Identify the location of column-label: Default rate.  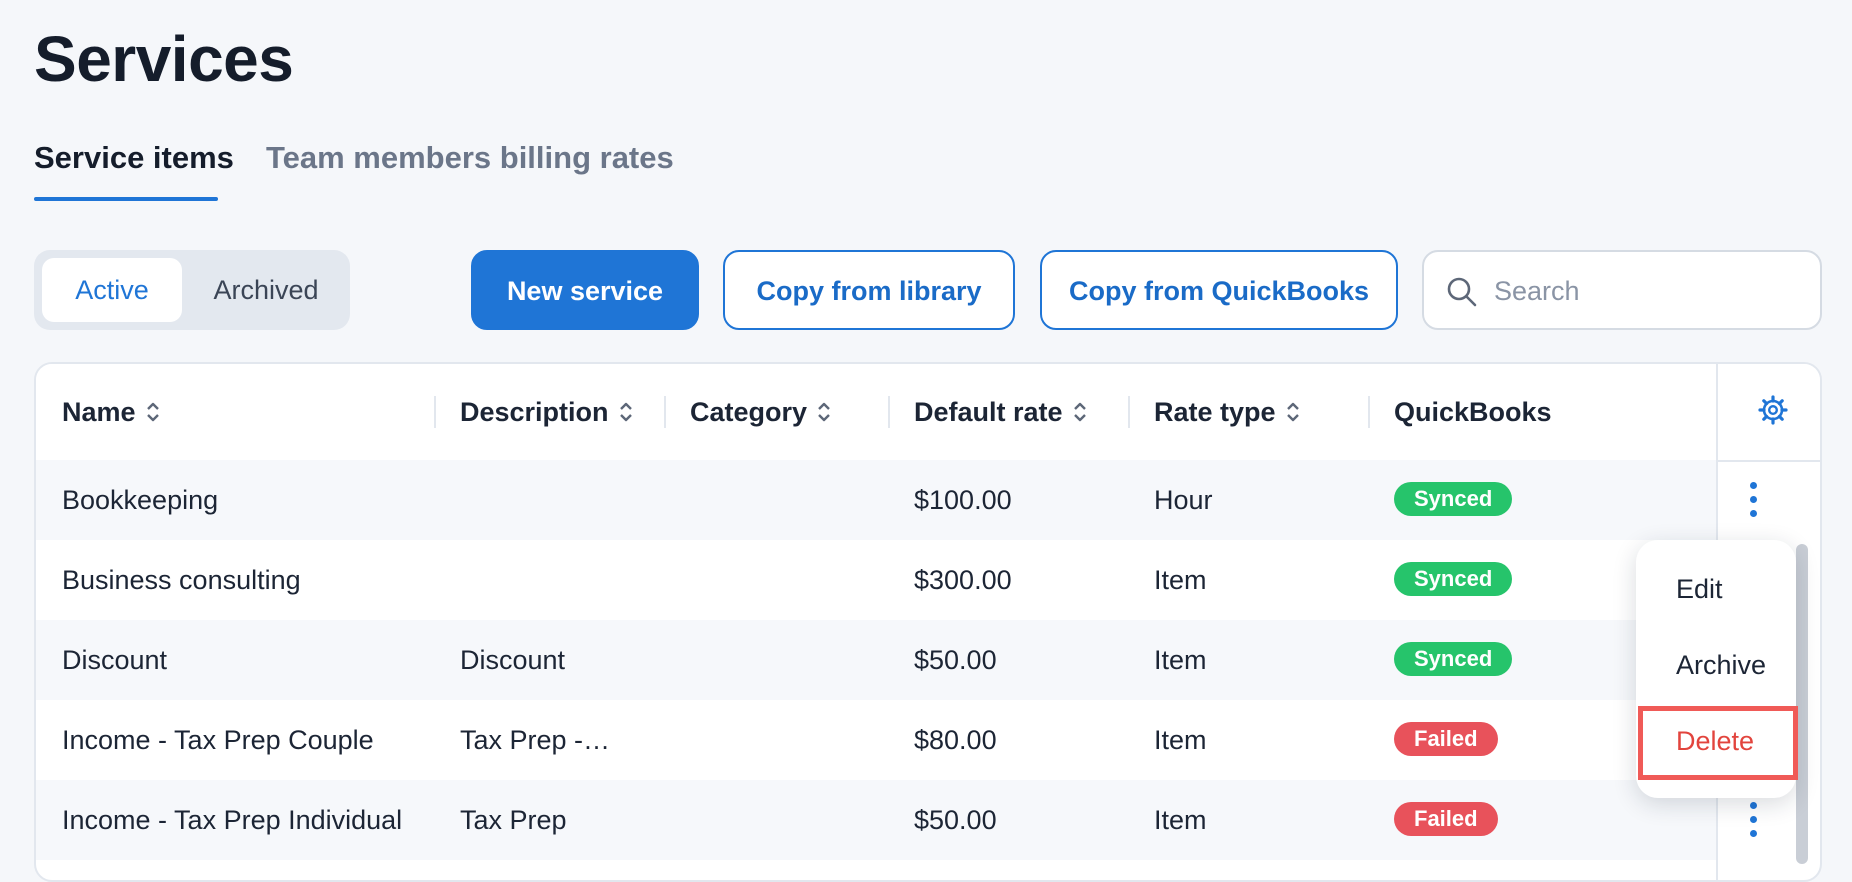
(988, 412).